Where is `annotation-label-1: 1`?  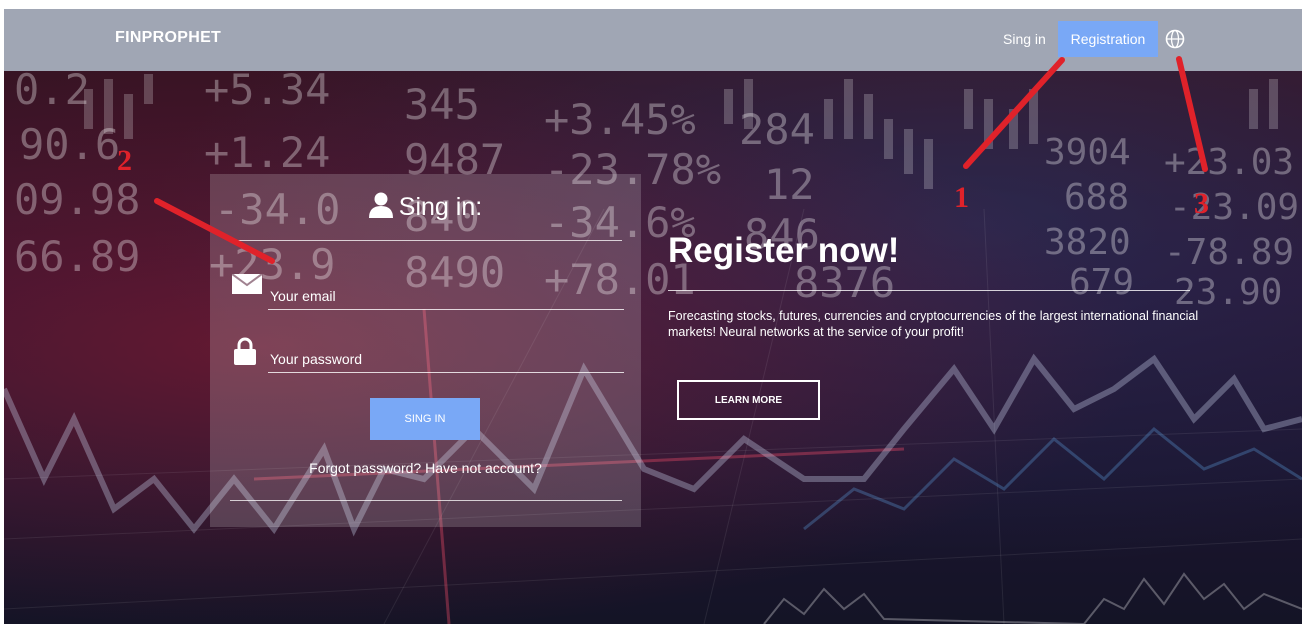 annotation-label-1: 1 is located at coordinates (961, 197).